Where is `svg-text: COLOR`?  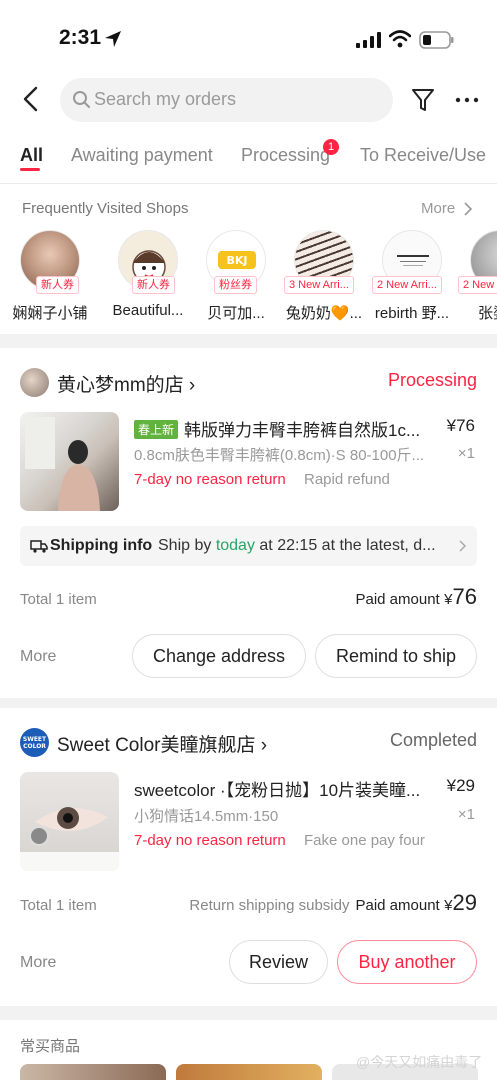
svg-text: COLOR is located at coordinates (34, 746).